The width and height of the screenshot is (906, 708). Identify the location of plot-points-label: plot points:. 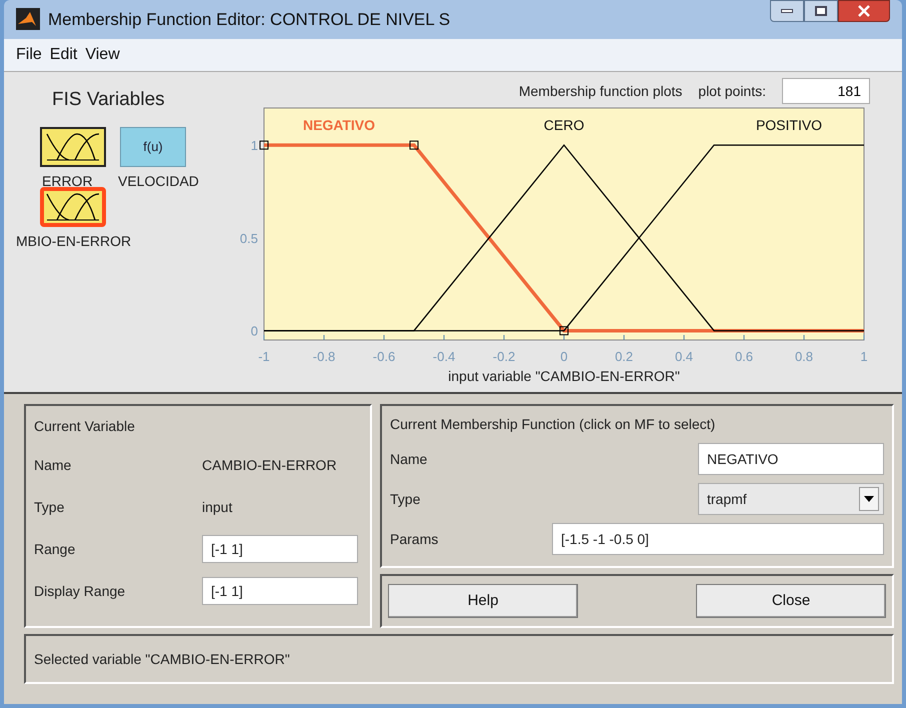
(732, 91).